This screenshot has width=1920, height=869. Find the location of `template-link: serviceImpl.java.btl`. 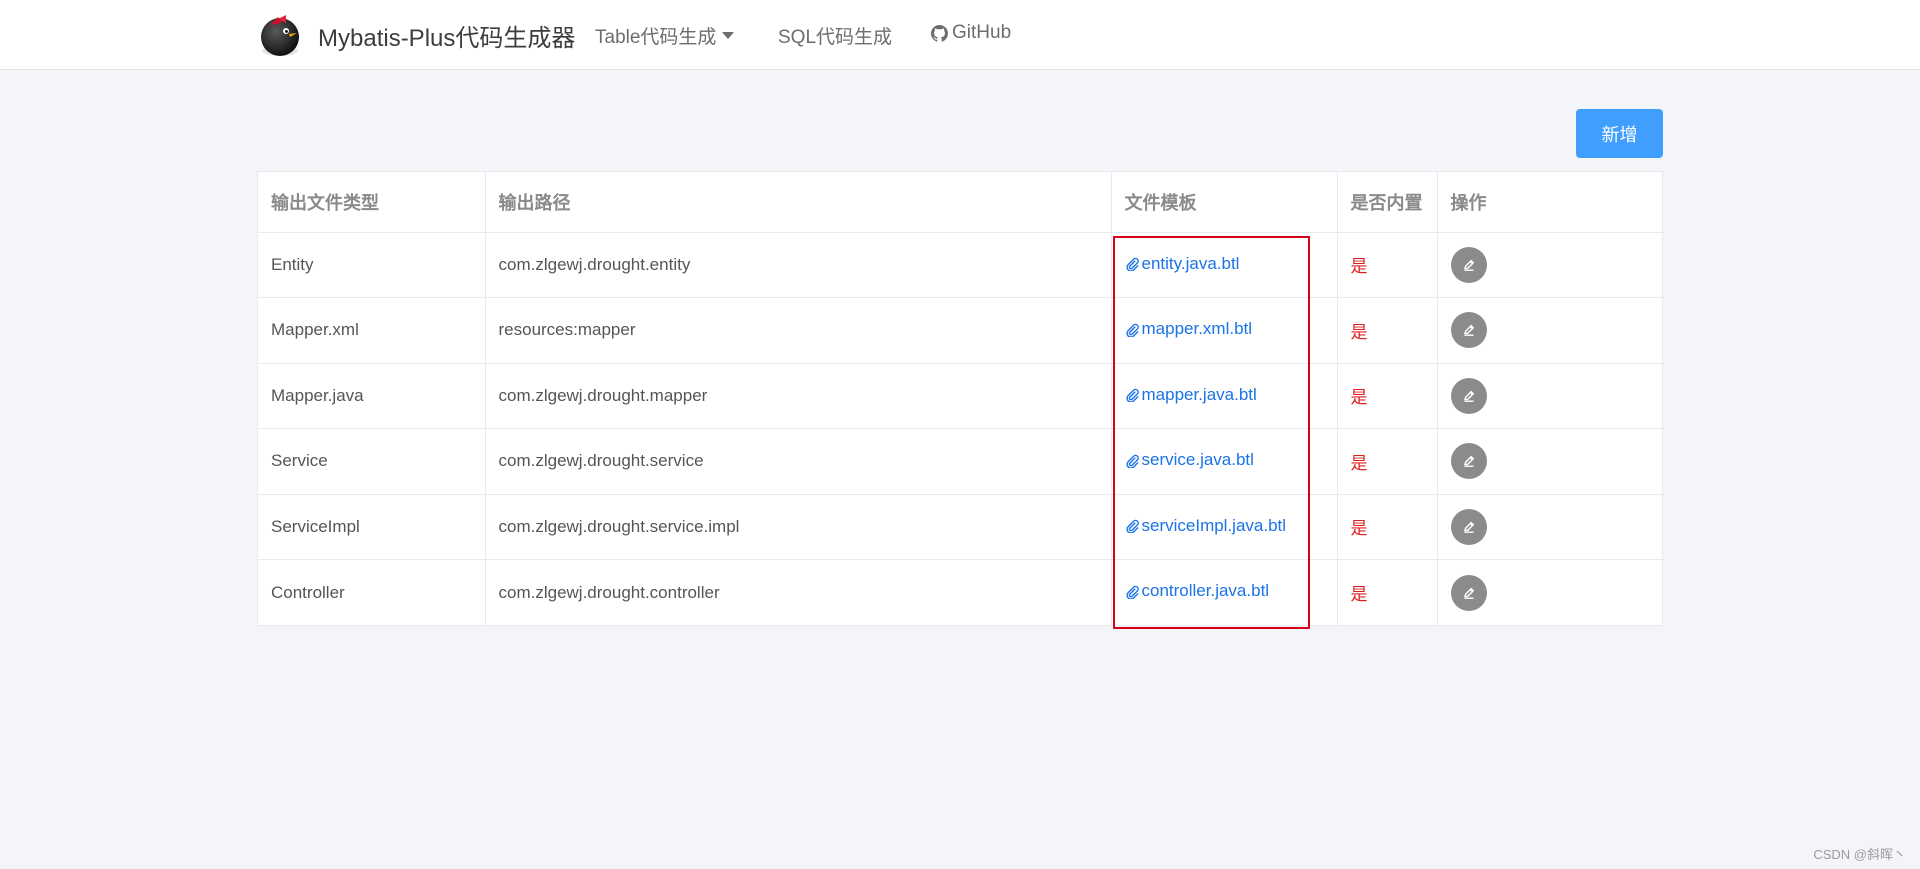

template-link: serviceImpl.java.btl is located at coordinates (1206, 525).